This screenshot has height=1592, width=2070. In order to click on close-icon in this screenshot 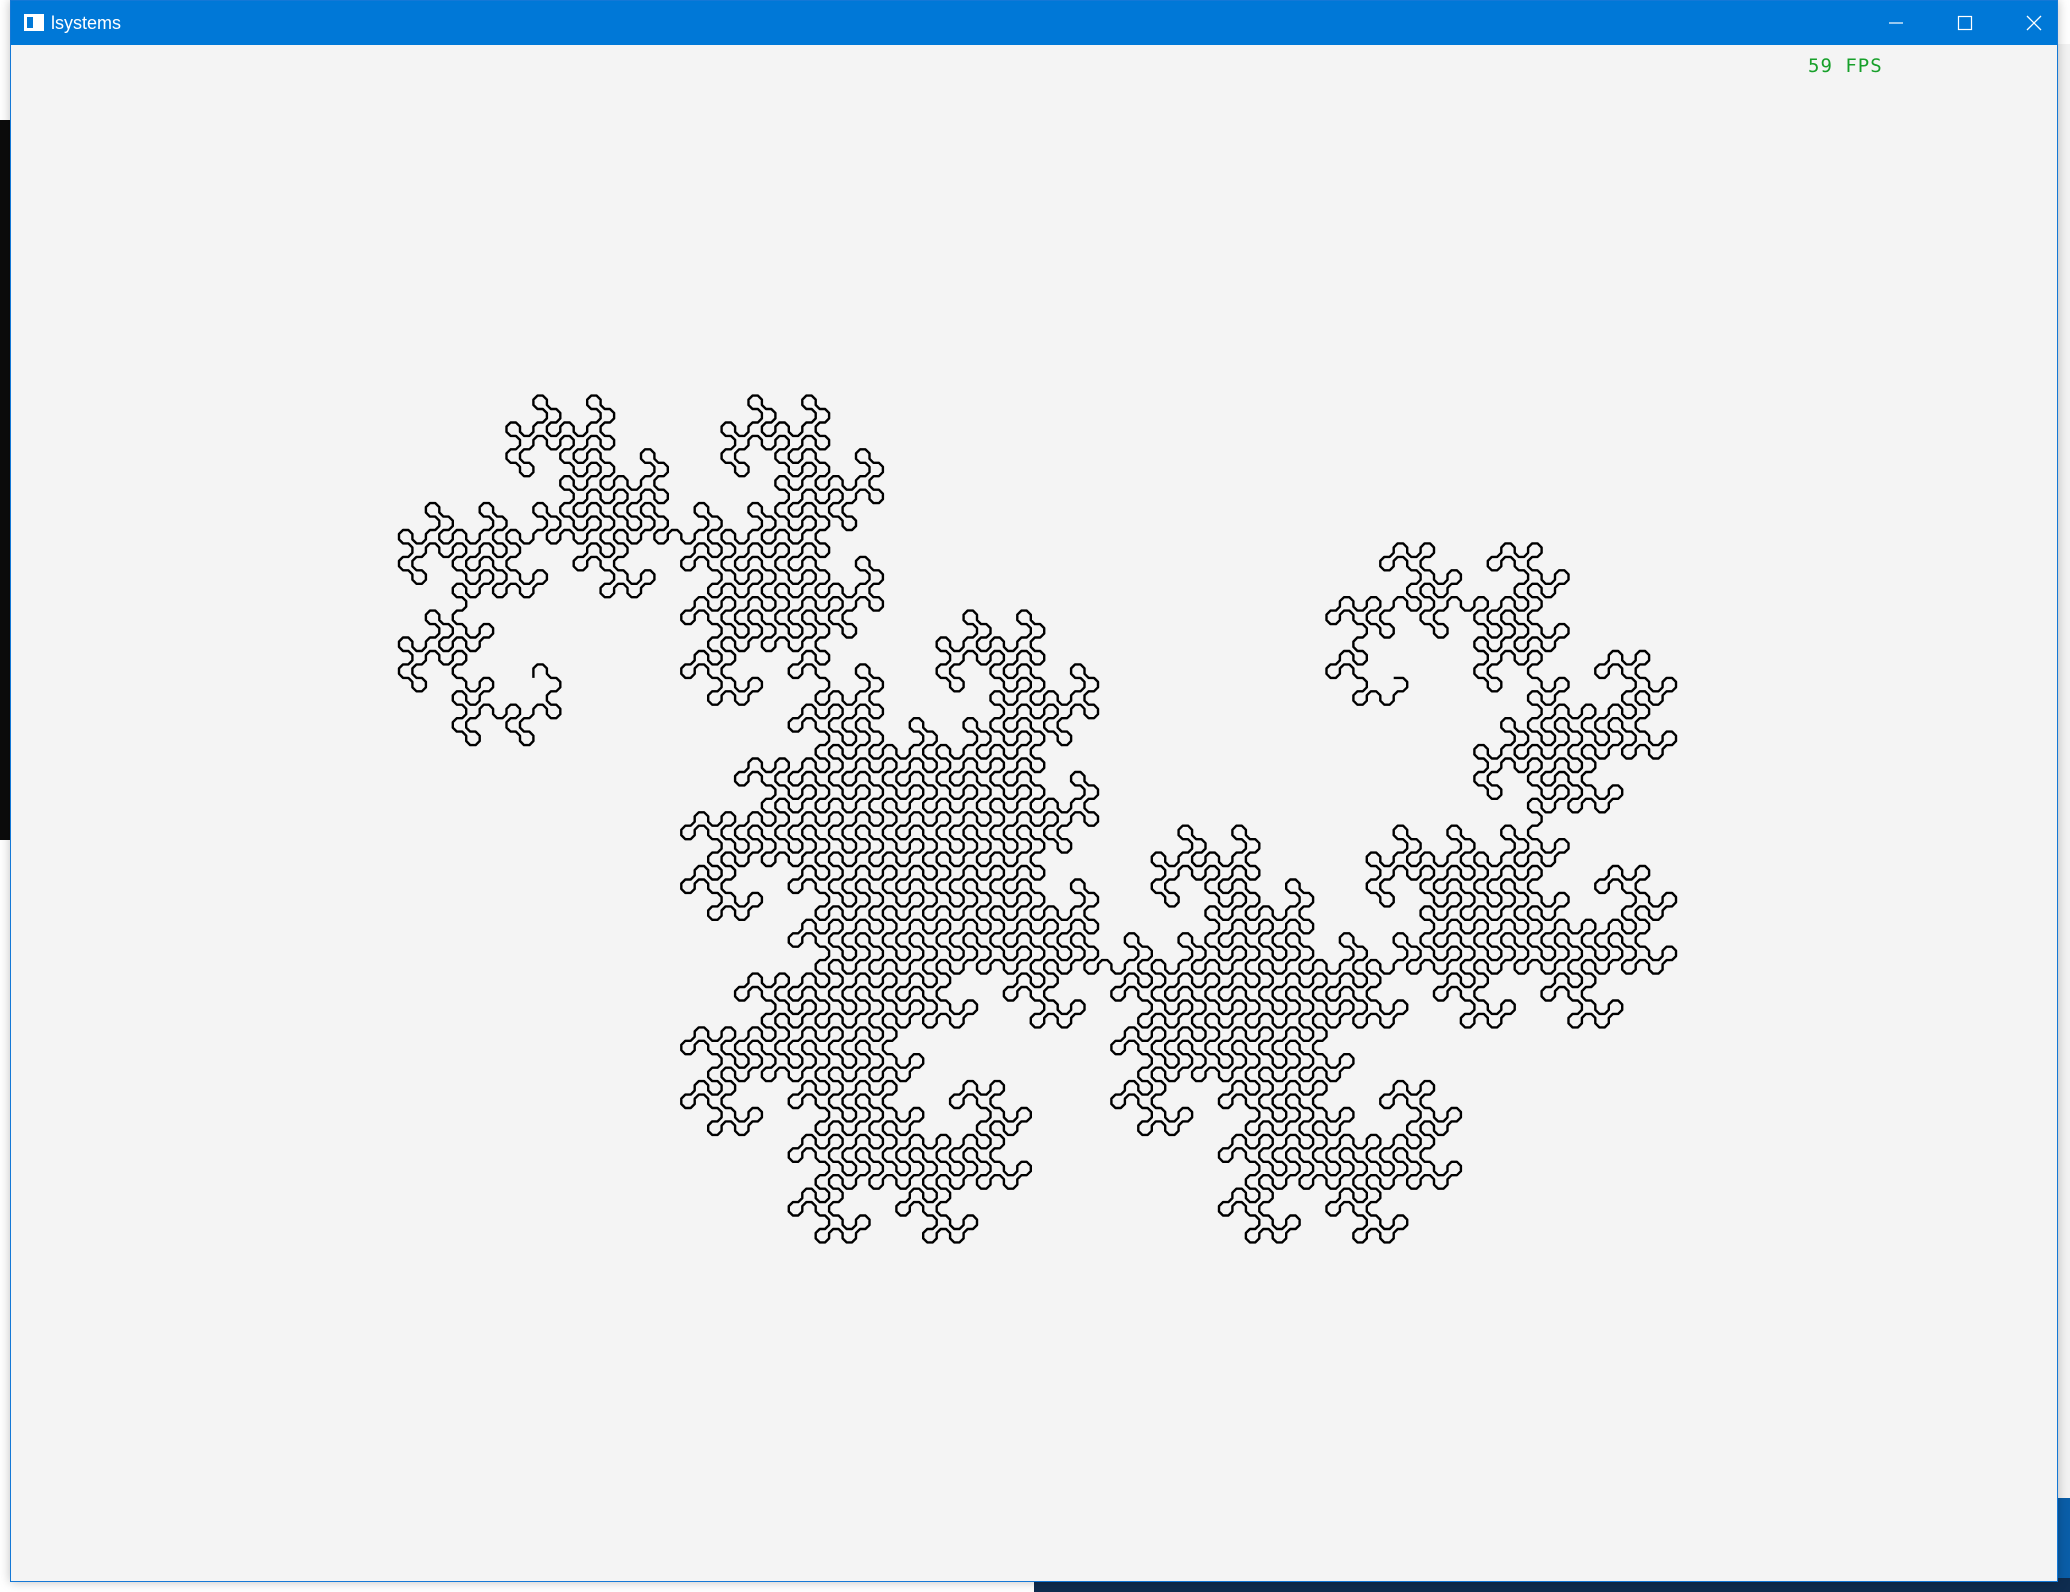, I will do `click(2034, 23)`.